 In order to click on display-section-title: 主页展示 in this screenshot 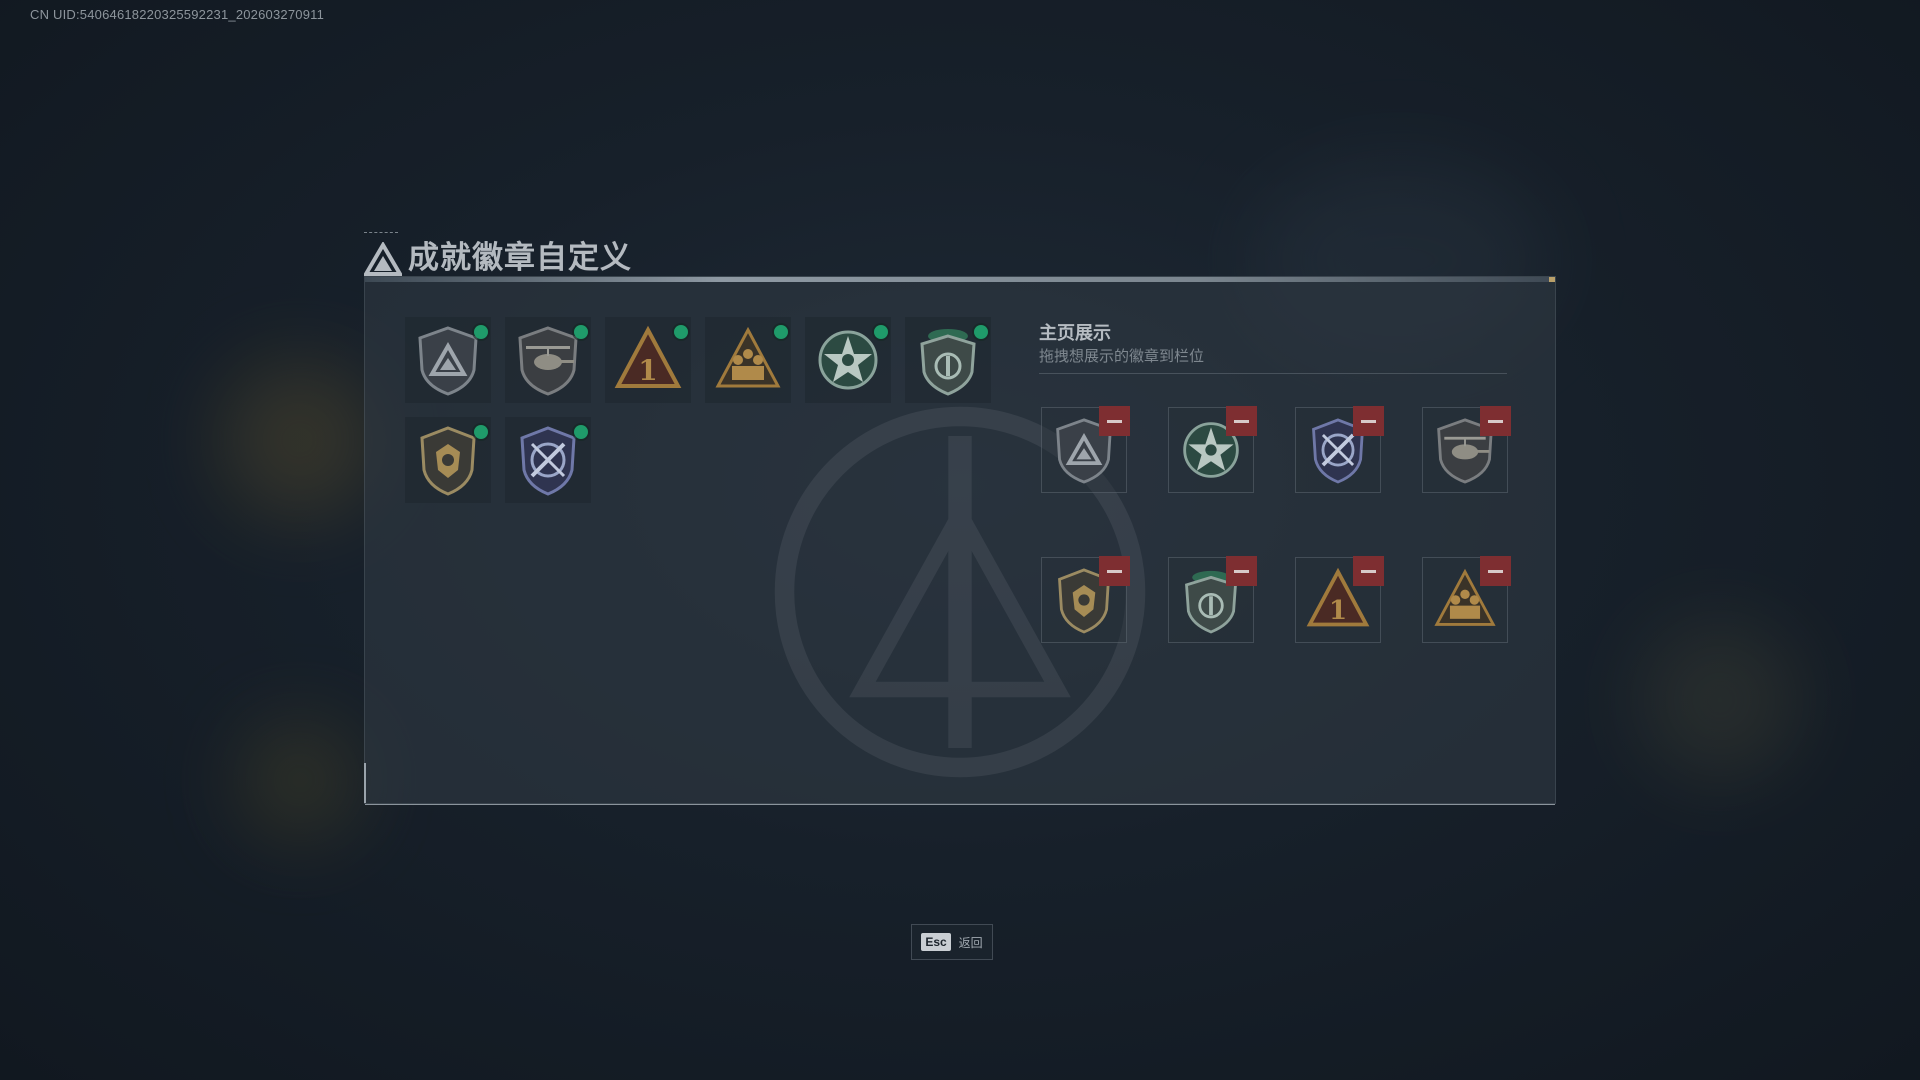, I will do `click(1075, 333)`.